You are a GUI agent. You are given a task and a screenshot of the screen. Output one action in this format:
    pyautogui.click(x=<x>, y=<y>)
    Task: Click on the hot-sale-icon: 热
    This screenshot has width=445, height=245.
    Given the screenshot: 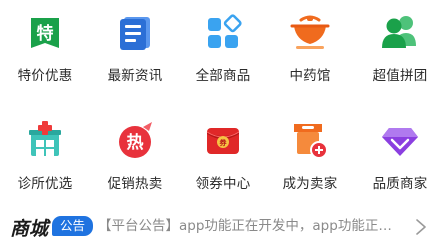 What is the action you would take?
    pyautogui.click(x=135, y=140)
    